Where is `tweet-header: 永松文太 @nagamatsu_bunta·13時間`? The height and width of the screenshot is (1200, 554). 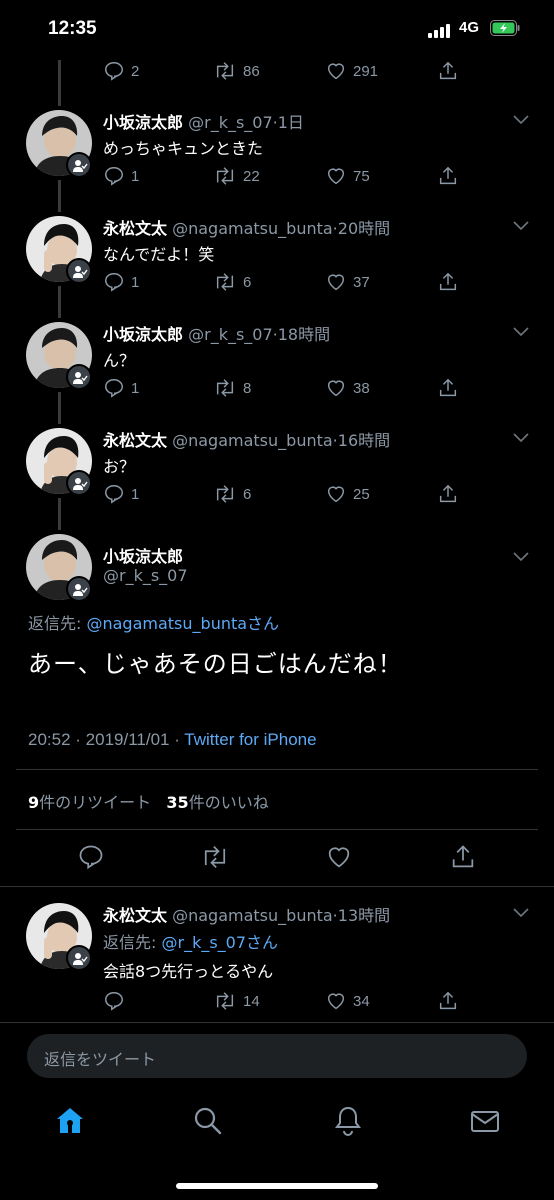
tweet-header: 永松文太 @nagamatsu_bunta·13時間 is located at coordinates (246, 914).